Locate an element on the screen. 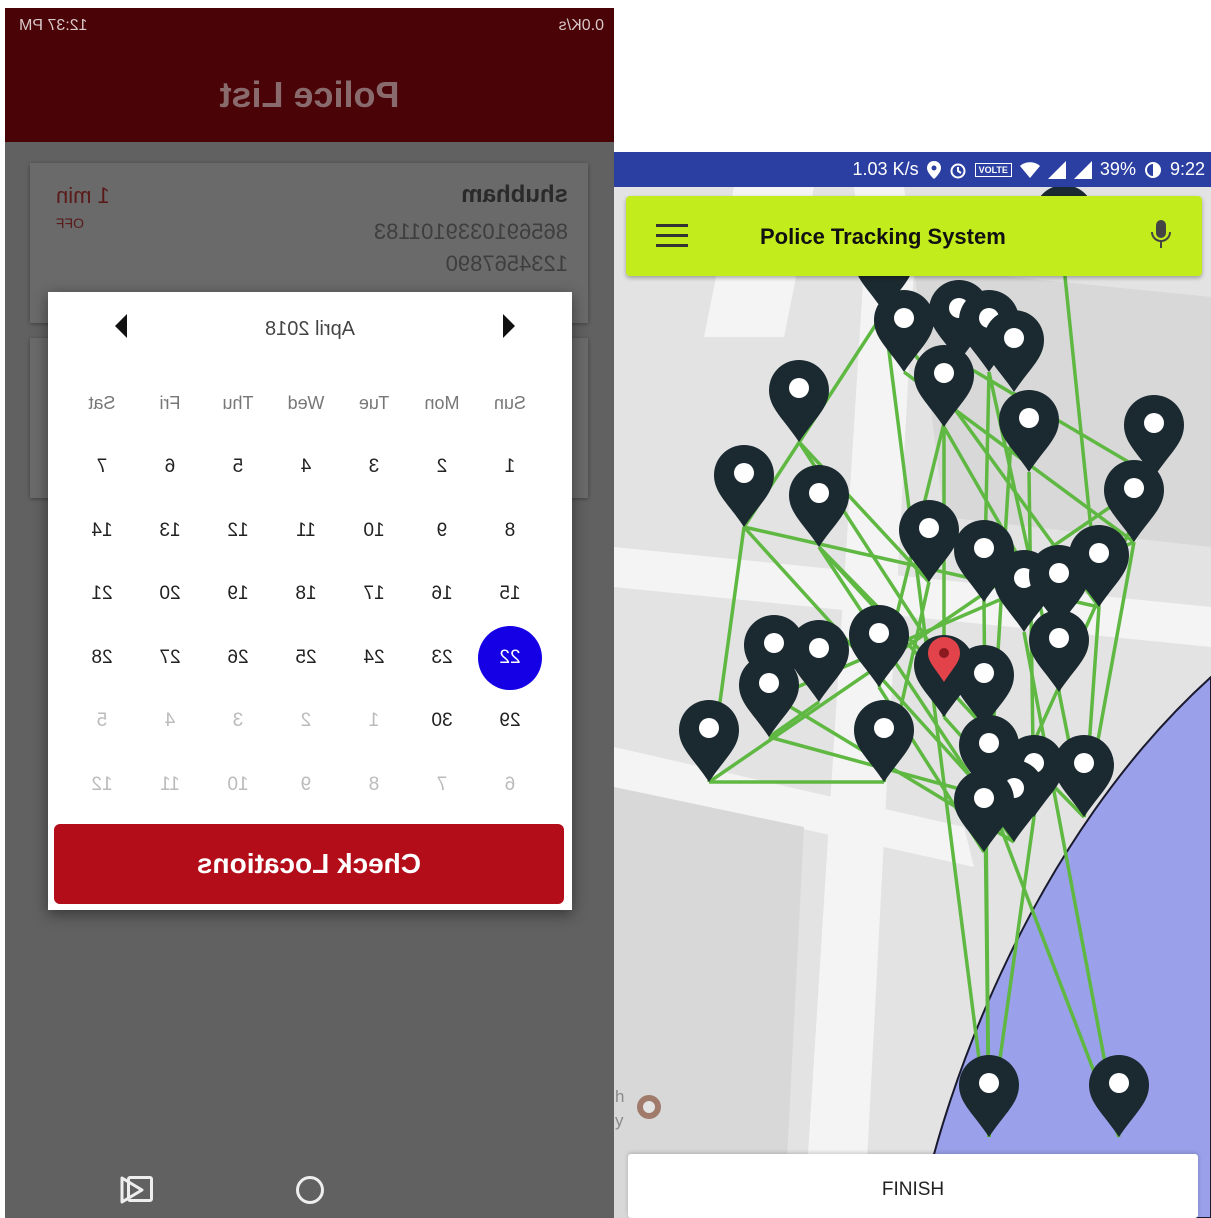  calendar-day: 18 is located at coordinates (306, 594).